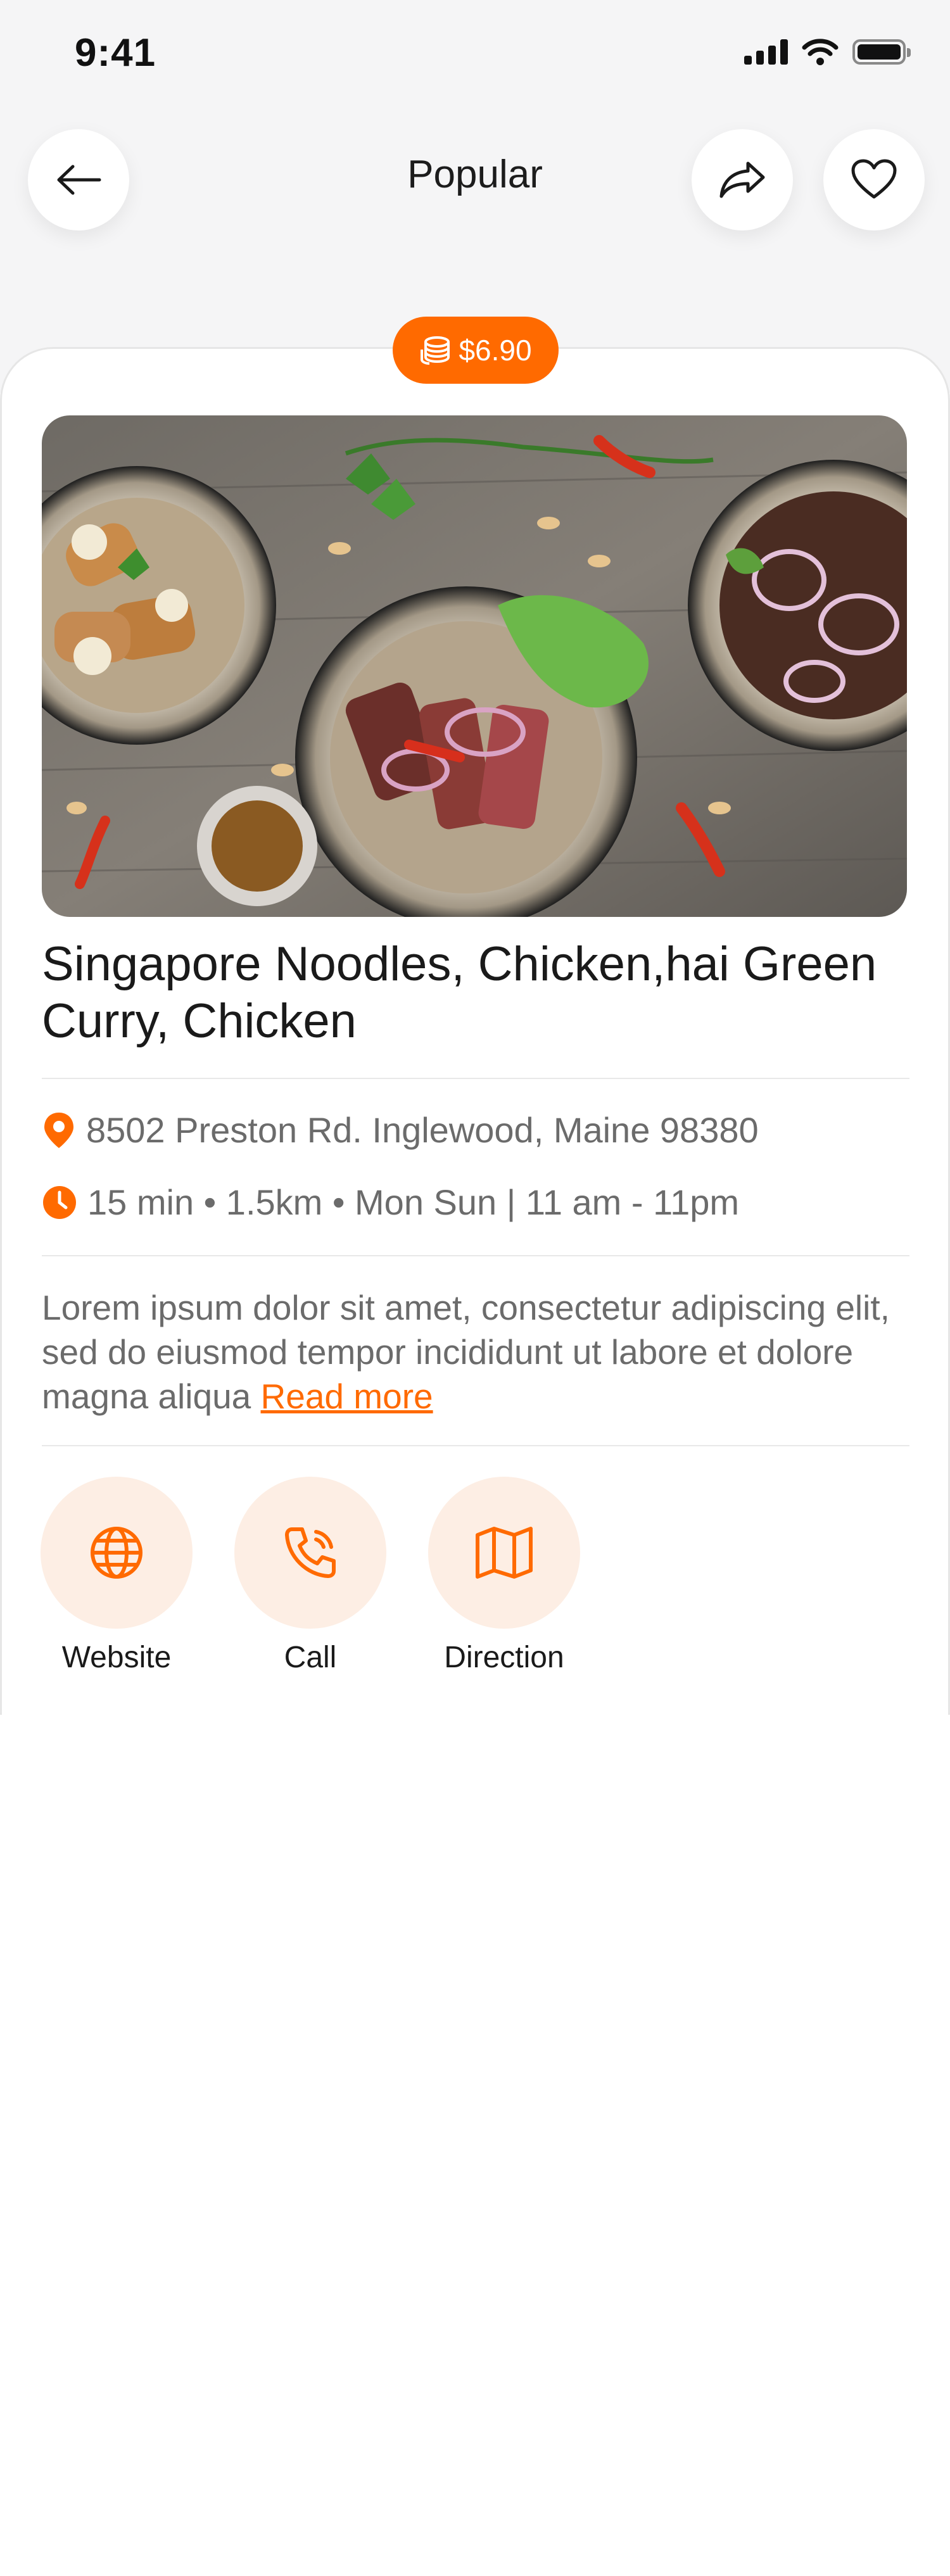  I want to click on status-time: 9:41, so click(115, 53).